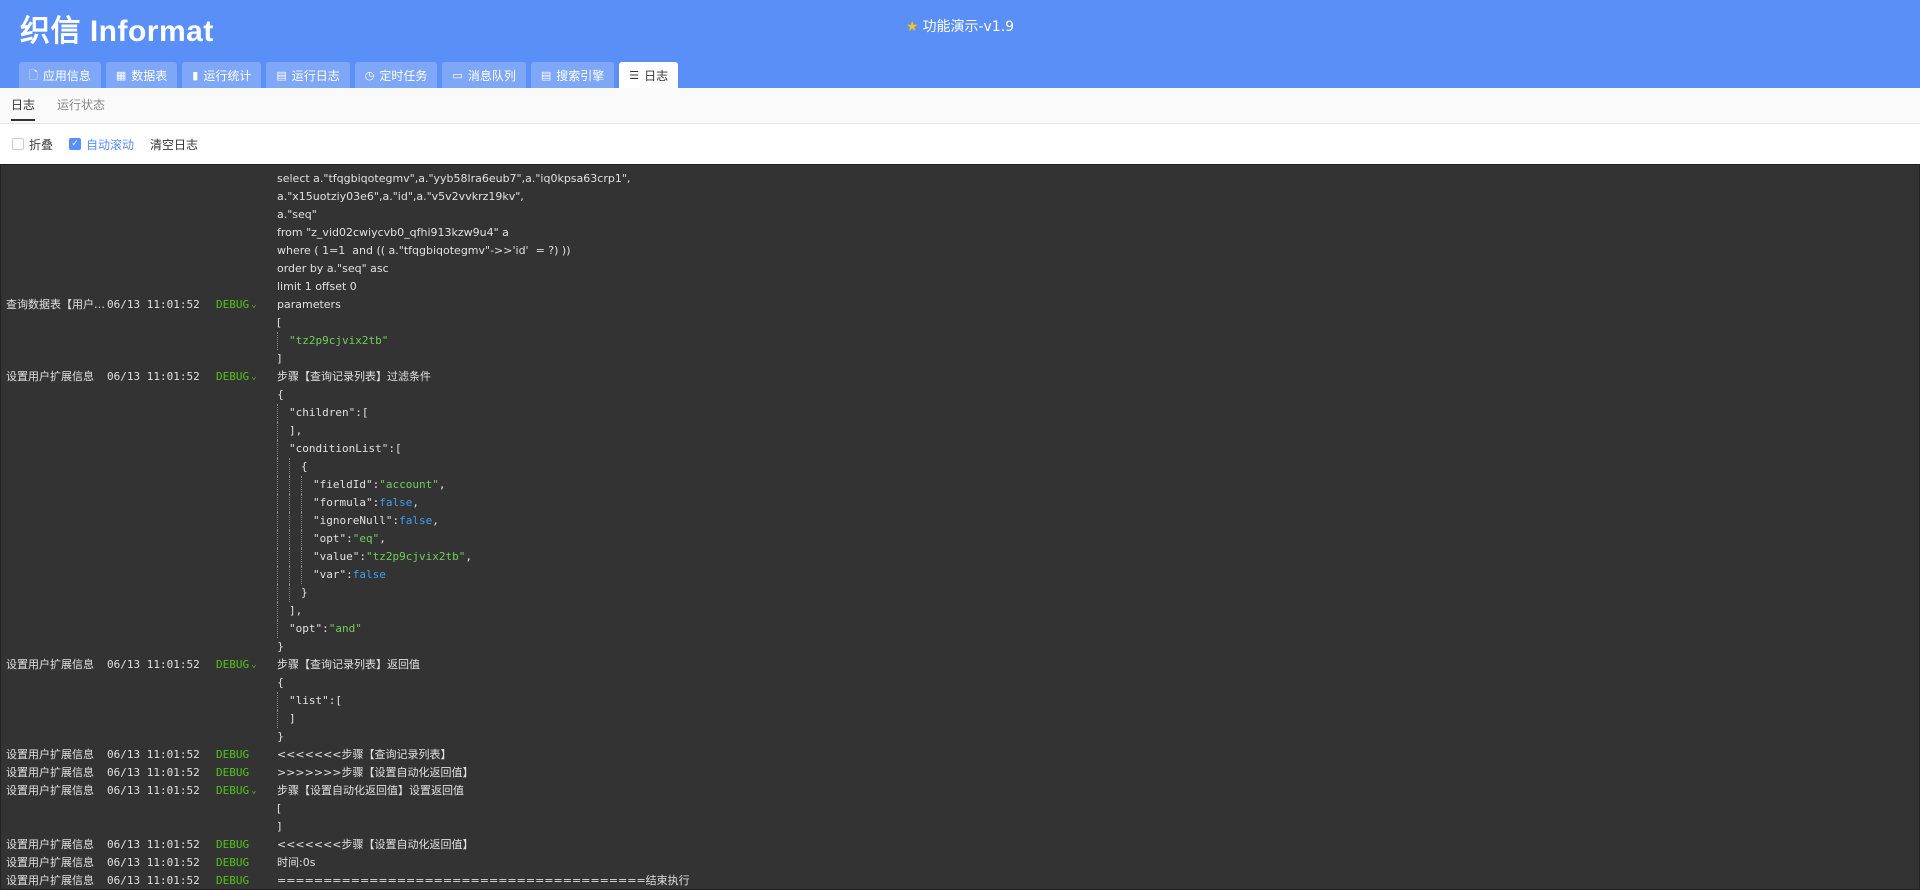 The height and width of the screenshot is (890, 1920). Describe the element at coordinates (322, 413) in the screenshot. I see `log-text: "children":[` at that location.